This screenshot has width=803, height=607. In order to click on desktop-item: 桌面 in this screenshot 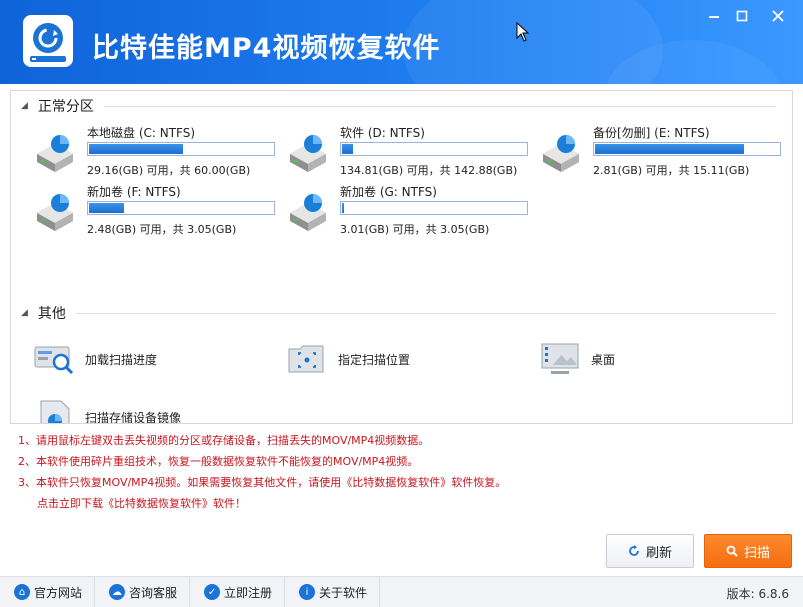, I will do `click(577, 359)`.